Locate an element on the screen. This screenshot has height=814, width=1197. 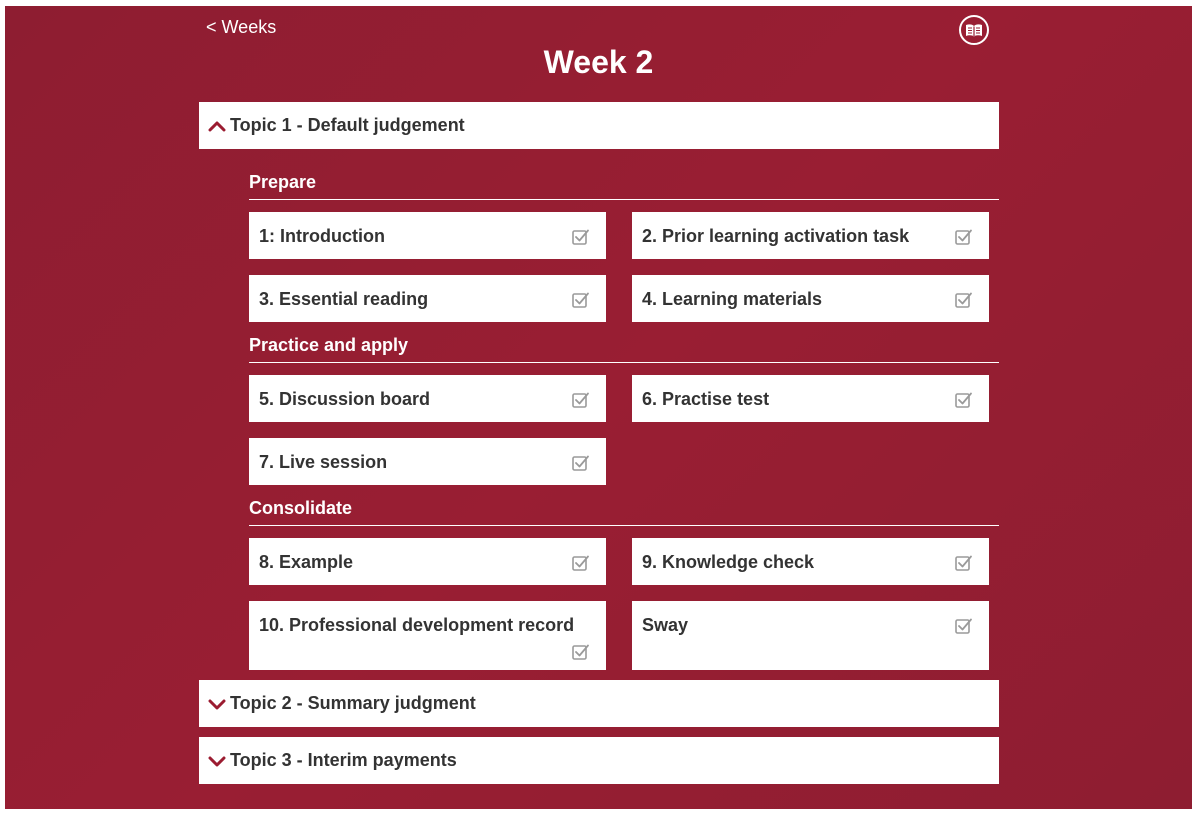
activity-card: 8. Example is located at coordinates (427, 561).